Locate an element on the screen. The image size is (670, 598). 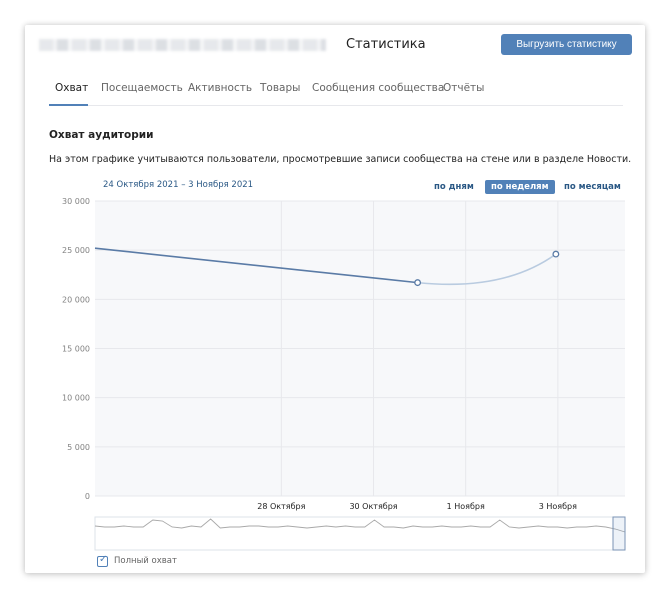
x-tick-label: 1 Ноября is located at coordinates (466, 506).